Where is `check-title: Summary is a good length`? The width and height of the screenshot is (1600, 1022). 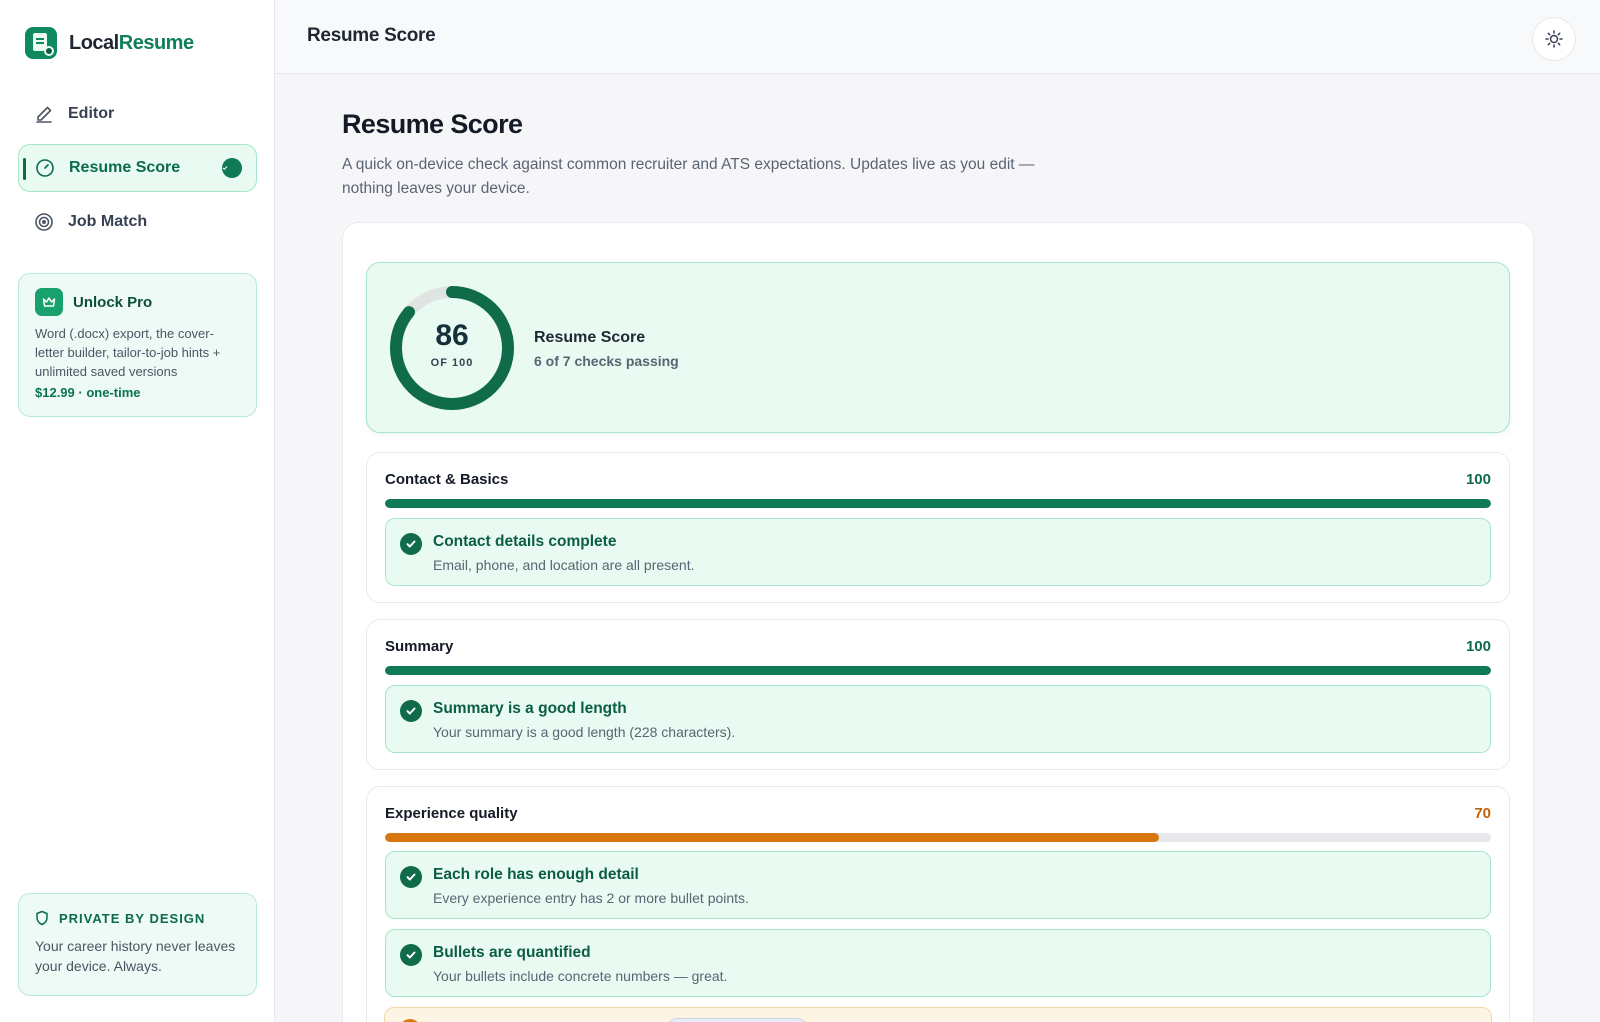 check-title: Summary is a good length is located at coordinates (530, 708).